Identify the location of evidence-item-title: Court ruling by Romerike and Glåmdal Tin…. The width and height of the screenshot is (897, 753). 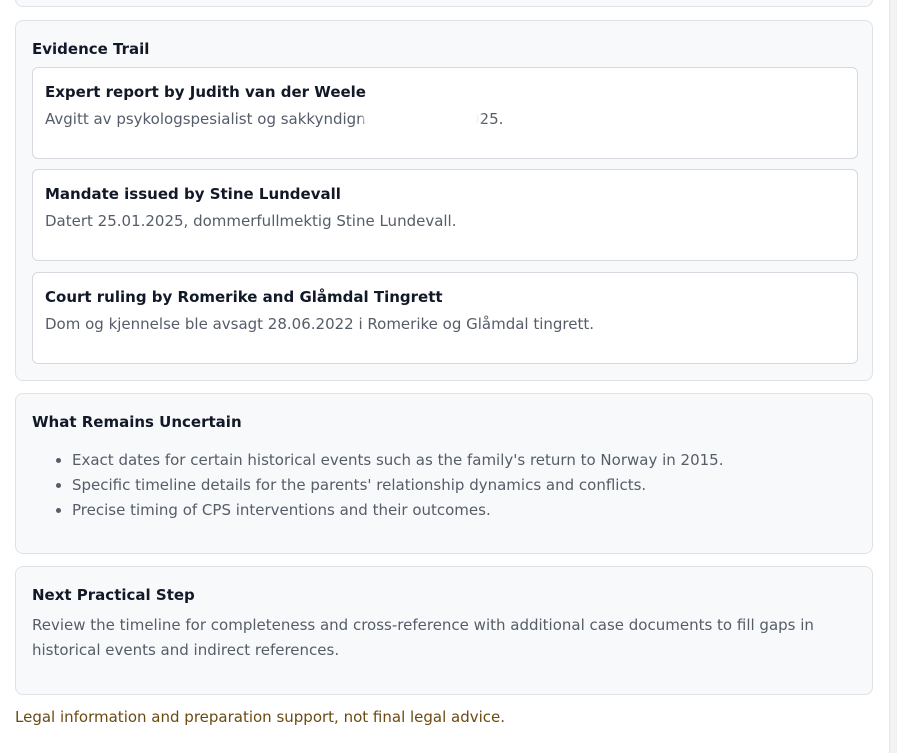
(244, 297).